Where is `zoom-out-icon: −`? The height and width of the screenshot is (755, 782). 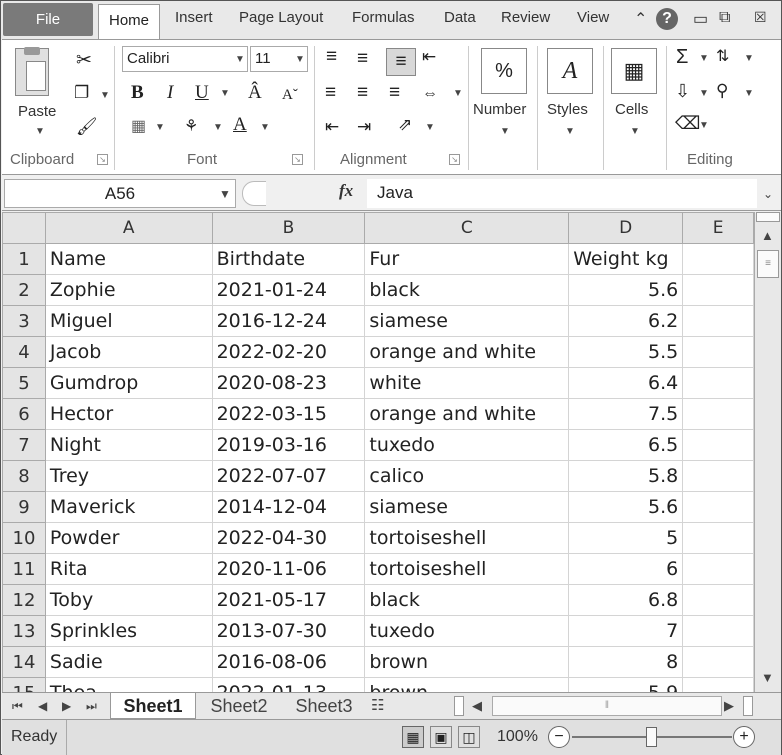
zoom-out-icon: − is located at coordinates (559, 737).